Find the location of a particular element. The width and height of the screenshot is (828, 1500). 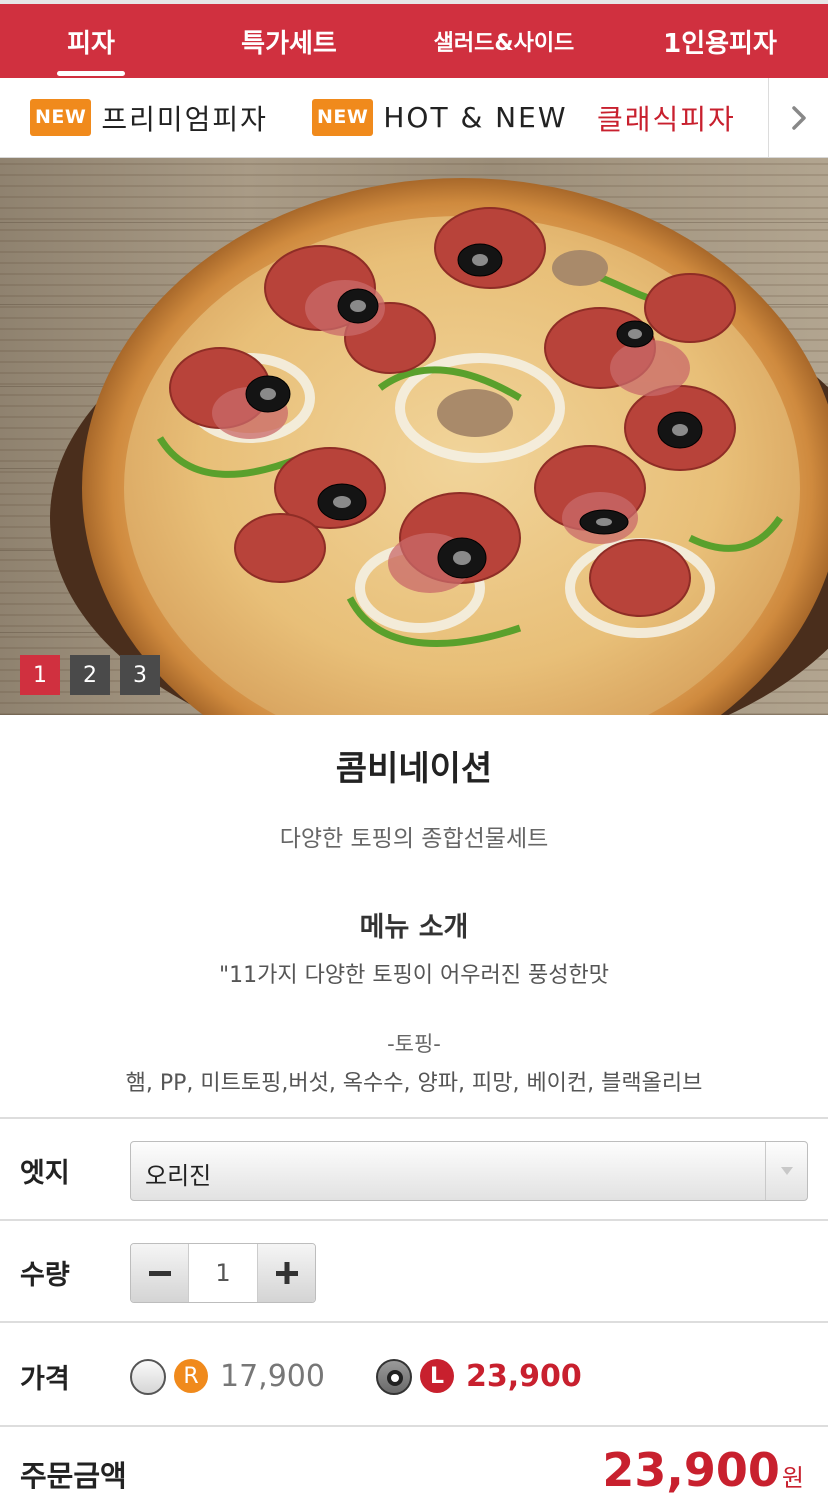

order-total-amount: 23,900 is located at coordinates (691, 1470).